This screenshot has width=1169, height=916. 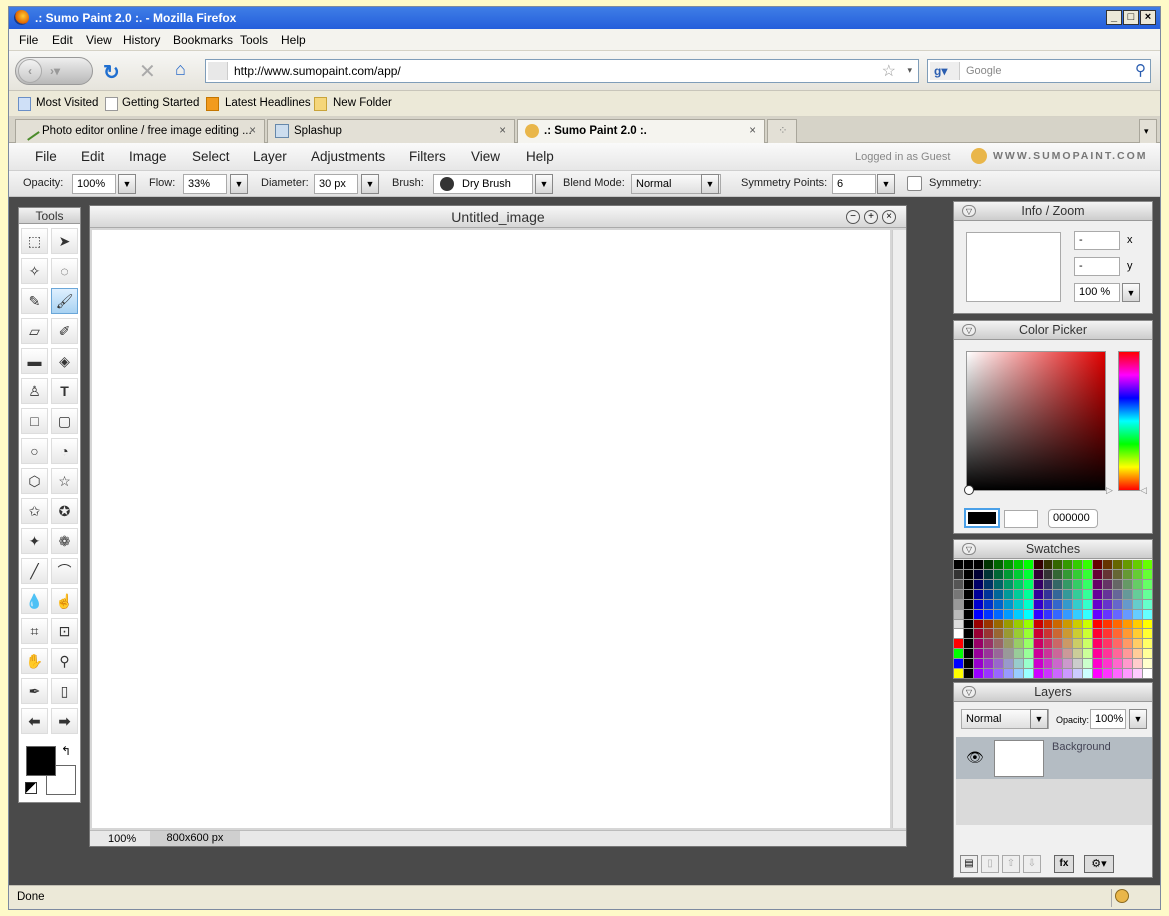 What do you see at coordinates (31, 788) in the screenshot?
I see `default-colors-icon` at bounding box center [31, 788].